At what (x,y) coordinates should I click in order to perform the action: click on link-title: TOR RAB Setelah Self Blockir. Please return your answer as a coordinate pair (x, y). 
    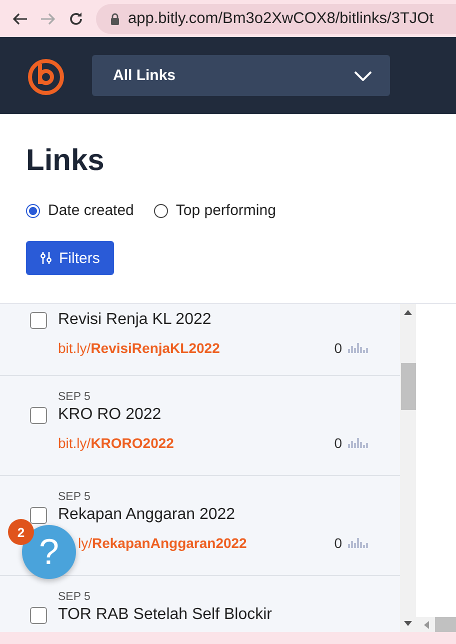
    Looking at the image, I should click on (165, 615).